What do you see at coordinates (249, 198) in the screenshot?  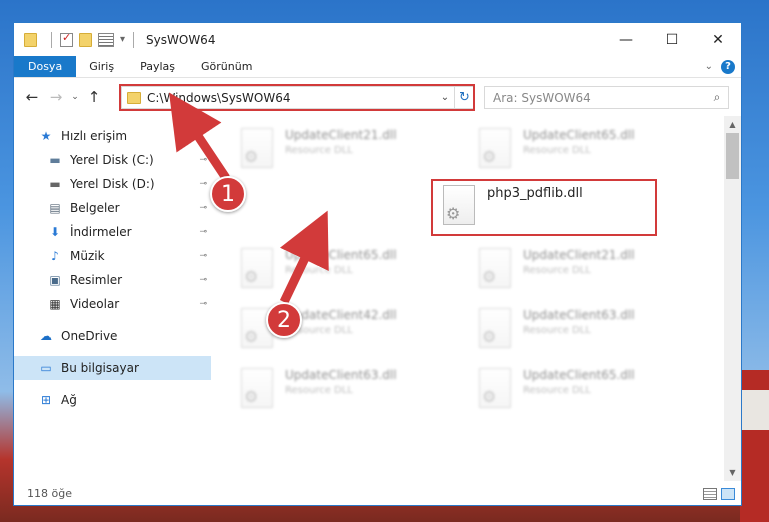 I see `annotation-arrows` at bounding box center [249, 198].